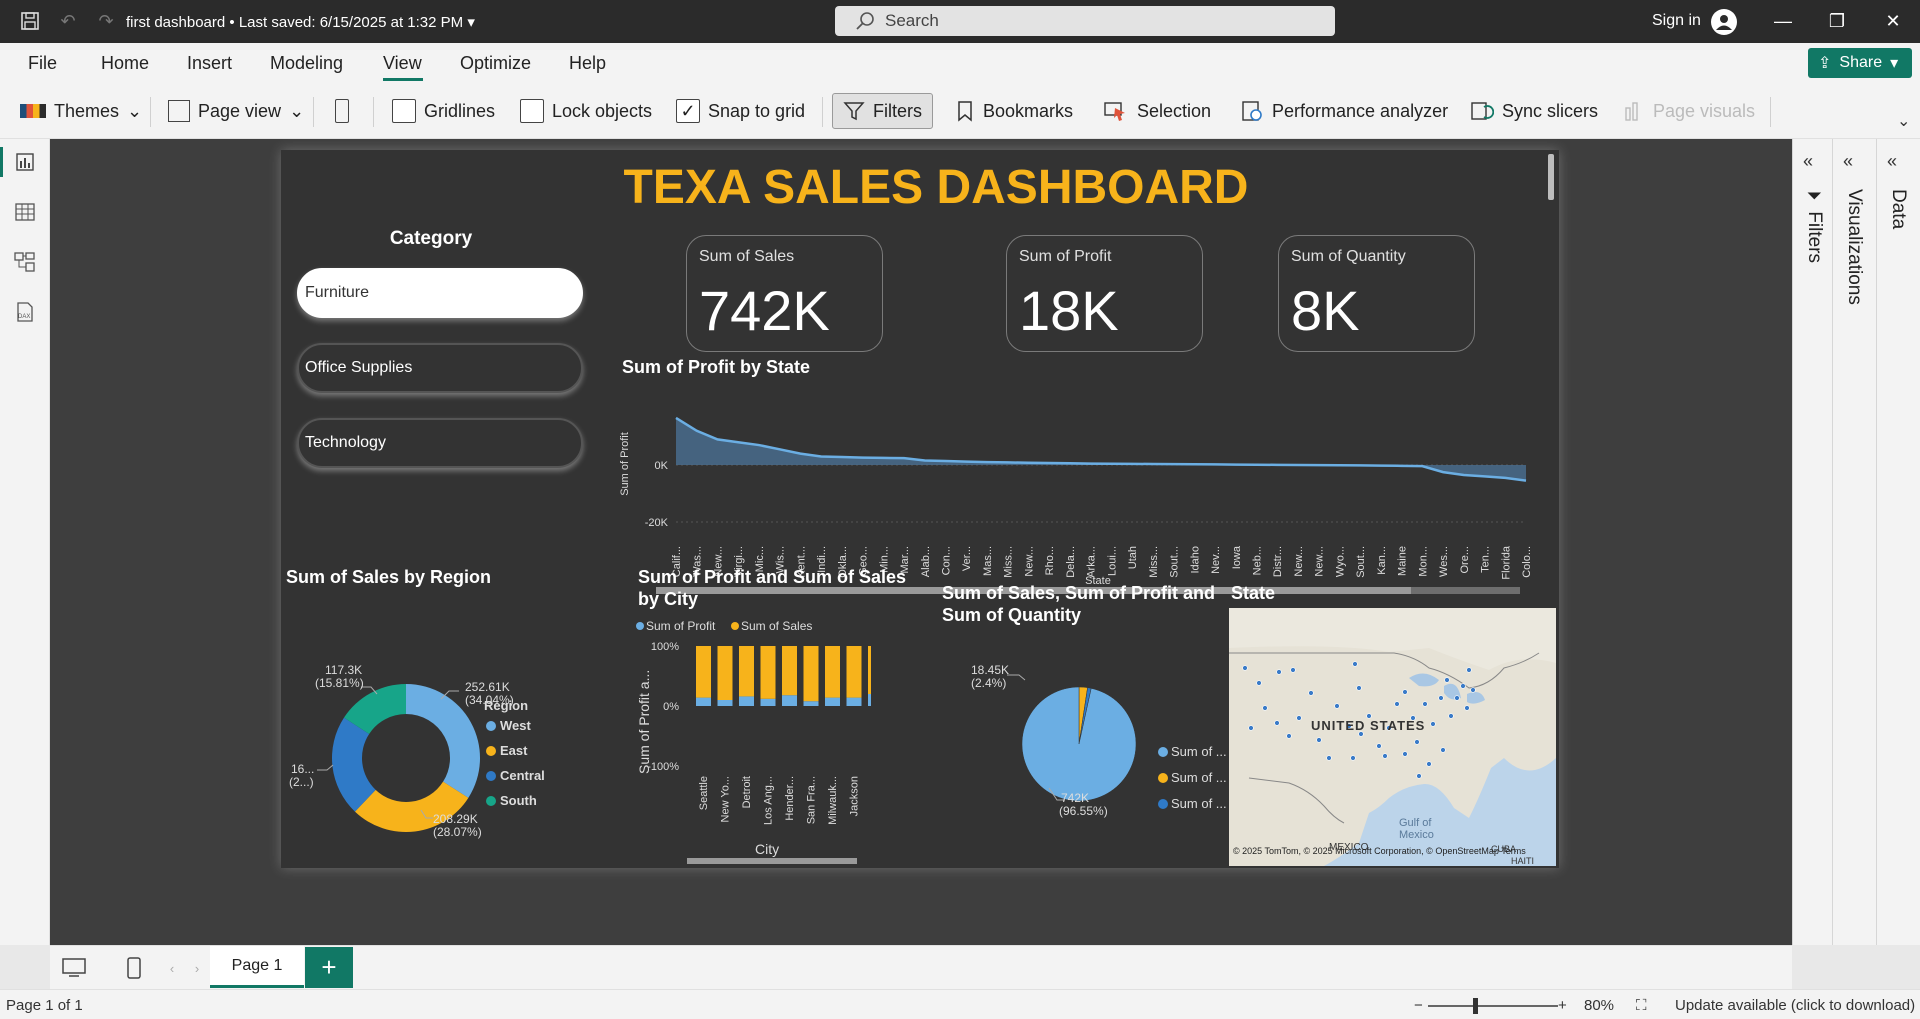 The width and height of the screenshot is (1920, 1019). Describe the element at coordinates (587, 63) in the screenshot. I see `menu-help: Help` at that location.